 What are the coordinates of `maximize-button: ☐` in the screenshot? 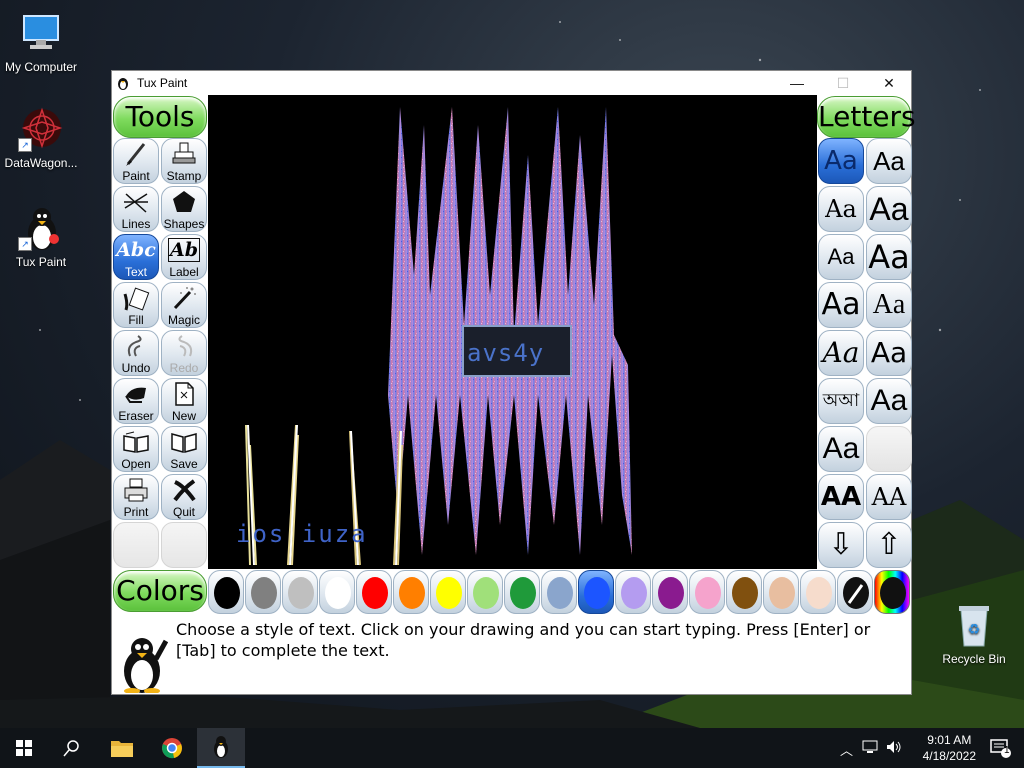 It's located at (843, 83).